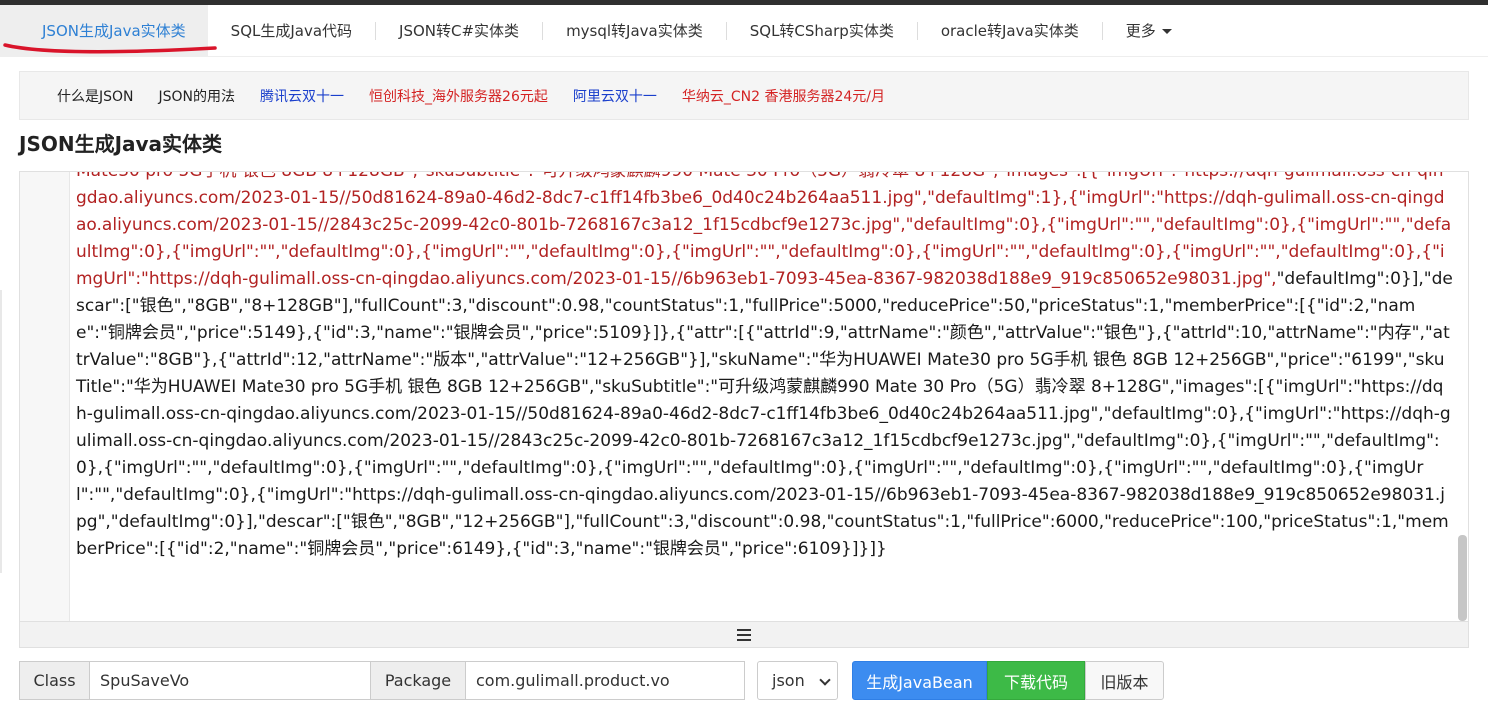 The width and height of the screenshot is (1488, 707). Describe the element at coordinates (418, 680) in the screenshot. I see `package-label: Package` at that location.